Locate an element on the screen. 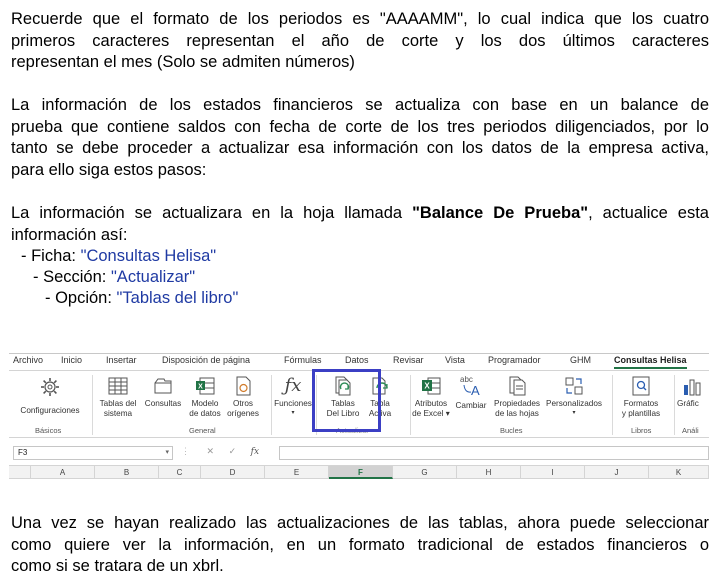  column-header: H is located at coordinates (489, 472).